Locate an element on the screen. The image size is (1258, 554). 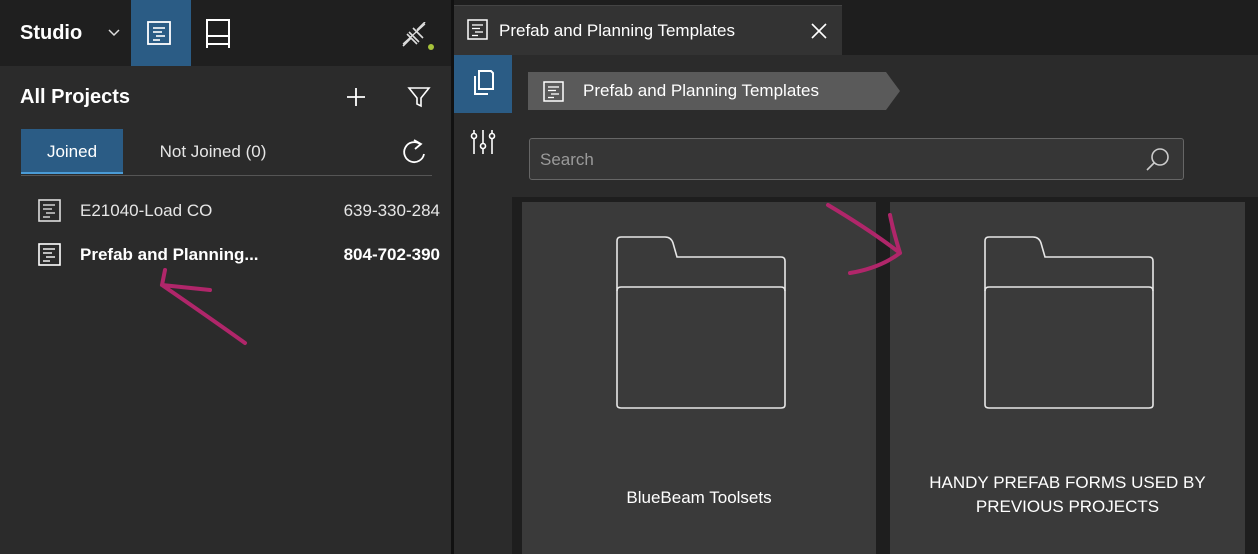
projects-tab-button is located at coordinates (161, 33).